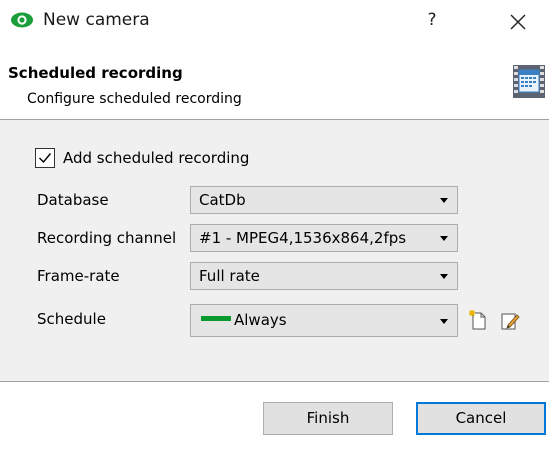 Image resolution: width=549 pixels, height=450 pixels. I want to click on schedule-color-swatch, so click(216, 318).